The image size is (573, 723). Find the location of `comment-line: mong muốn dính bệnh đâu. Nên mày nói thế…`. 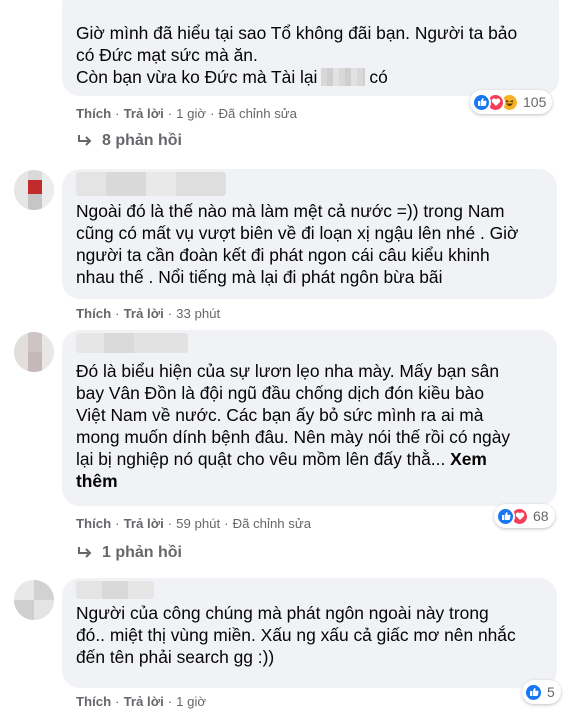

comment-line: mong muốn dính bệnh đâu. Nên mày nói thế… is located at coordinates (293, 437).